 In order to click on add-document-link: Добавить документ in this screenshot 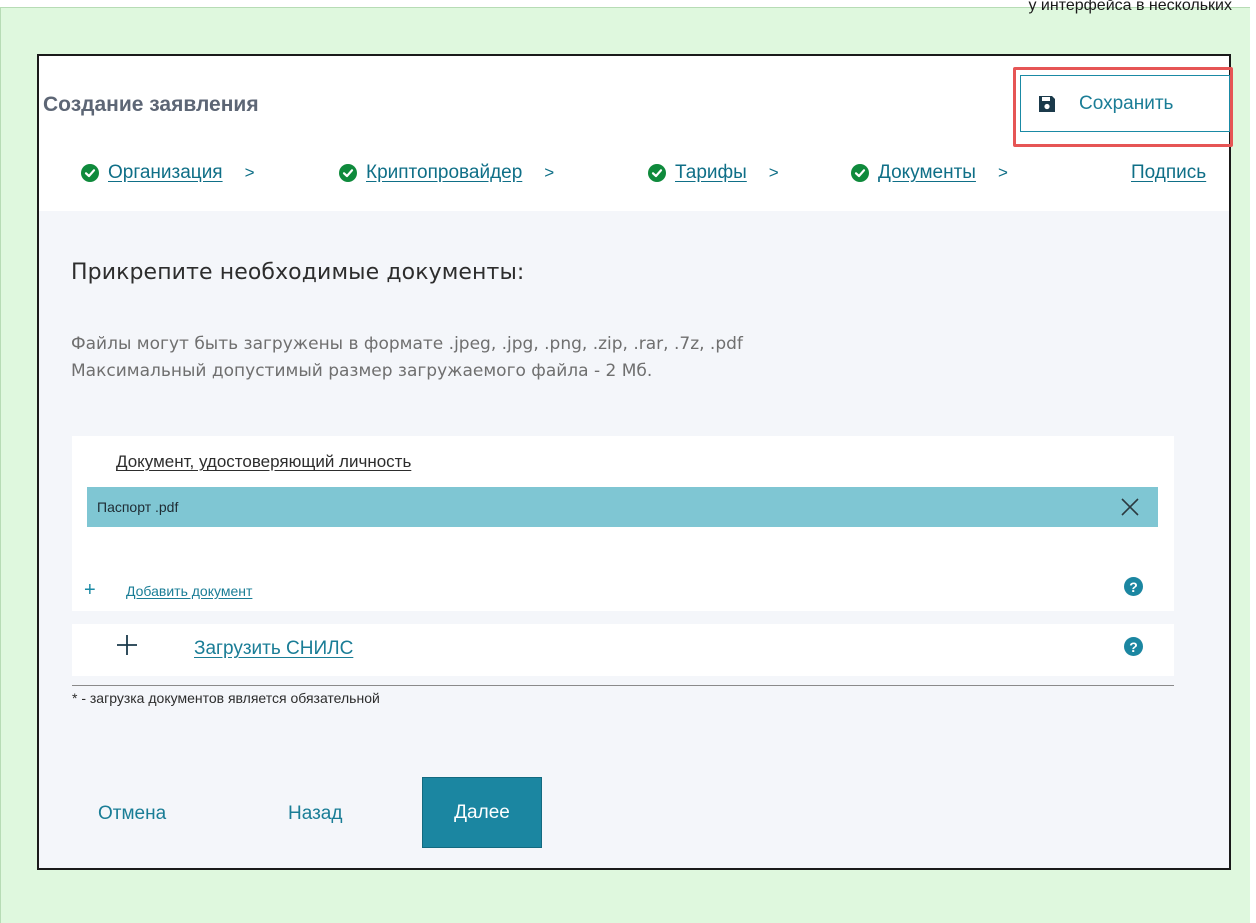, I will do `click(189, 591)`.